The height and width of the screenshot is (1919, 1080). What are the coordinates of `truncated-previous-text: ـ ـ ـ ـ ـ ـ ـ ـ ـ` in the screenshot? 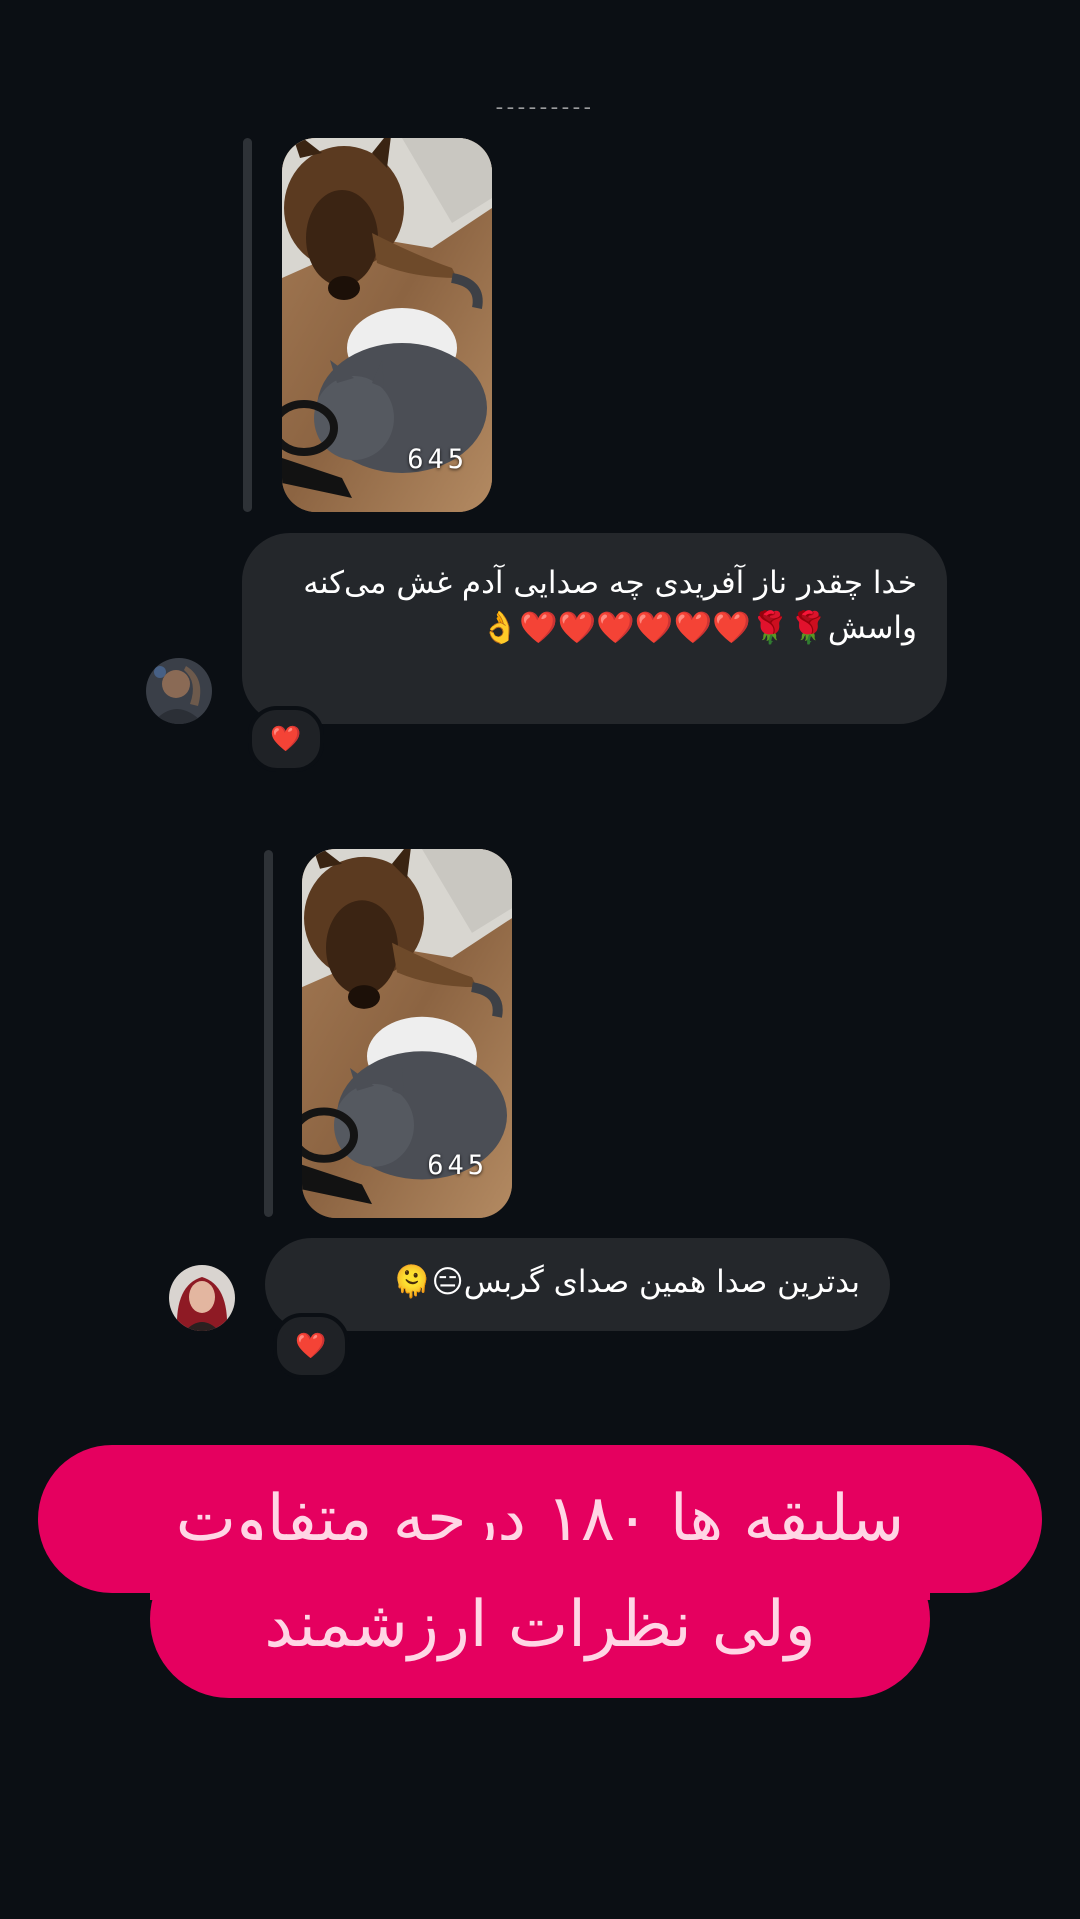 It's located at (440, 113).